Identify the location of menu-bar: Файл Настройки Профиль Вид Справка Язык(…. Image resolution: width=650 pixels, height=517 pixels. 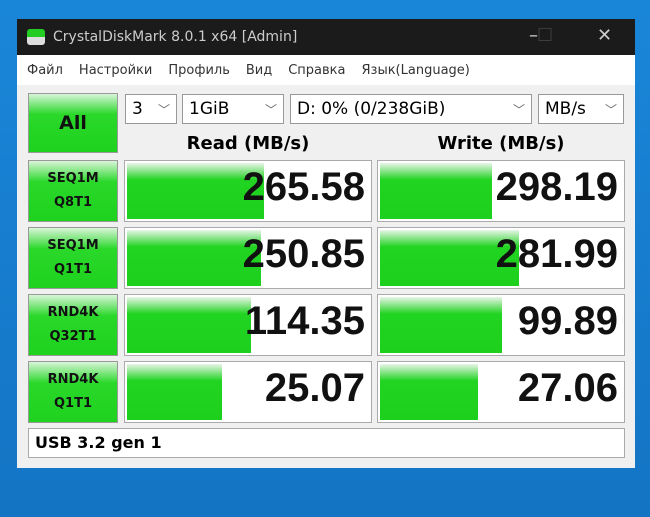
(326, 70).